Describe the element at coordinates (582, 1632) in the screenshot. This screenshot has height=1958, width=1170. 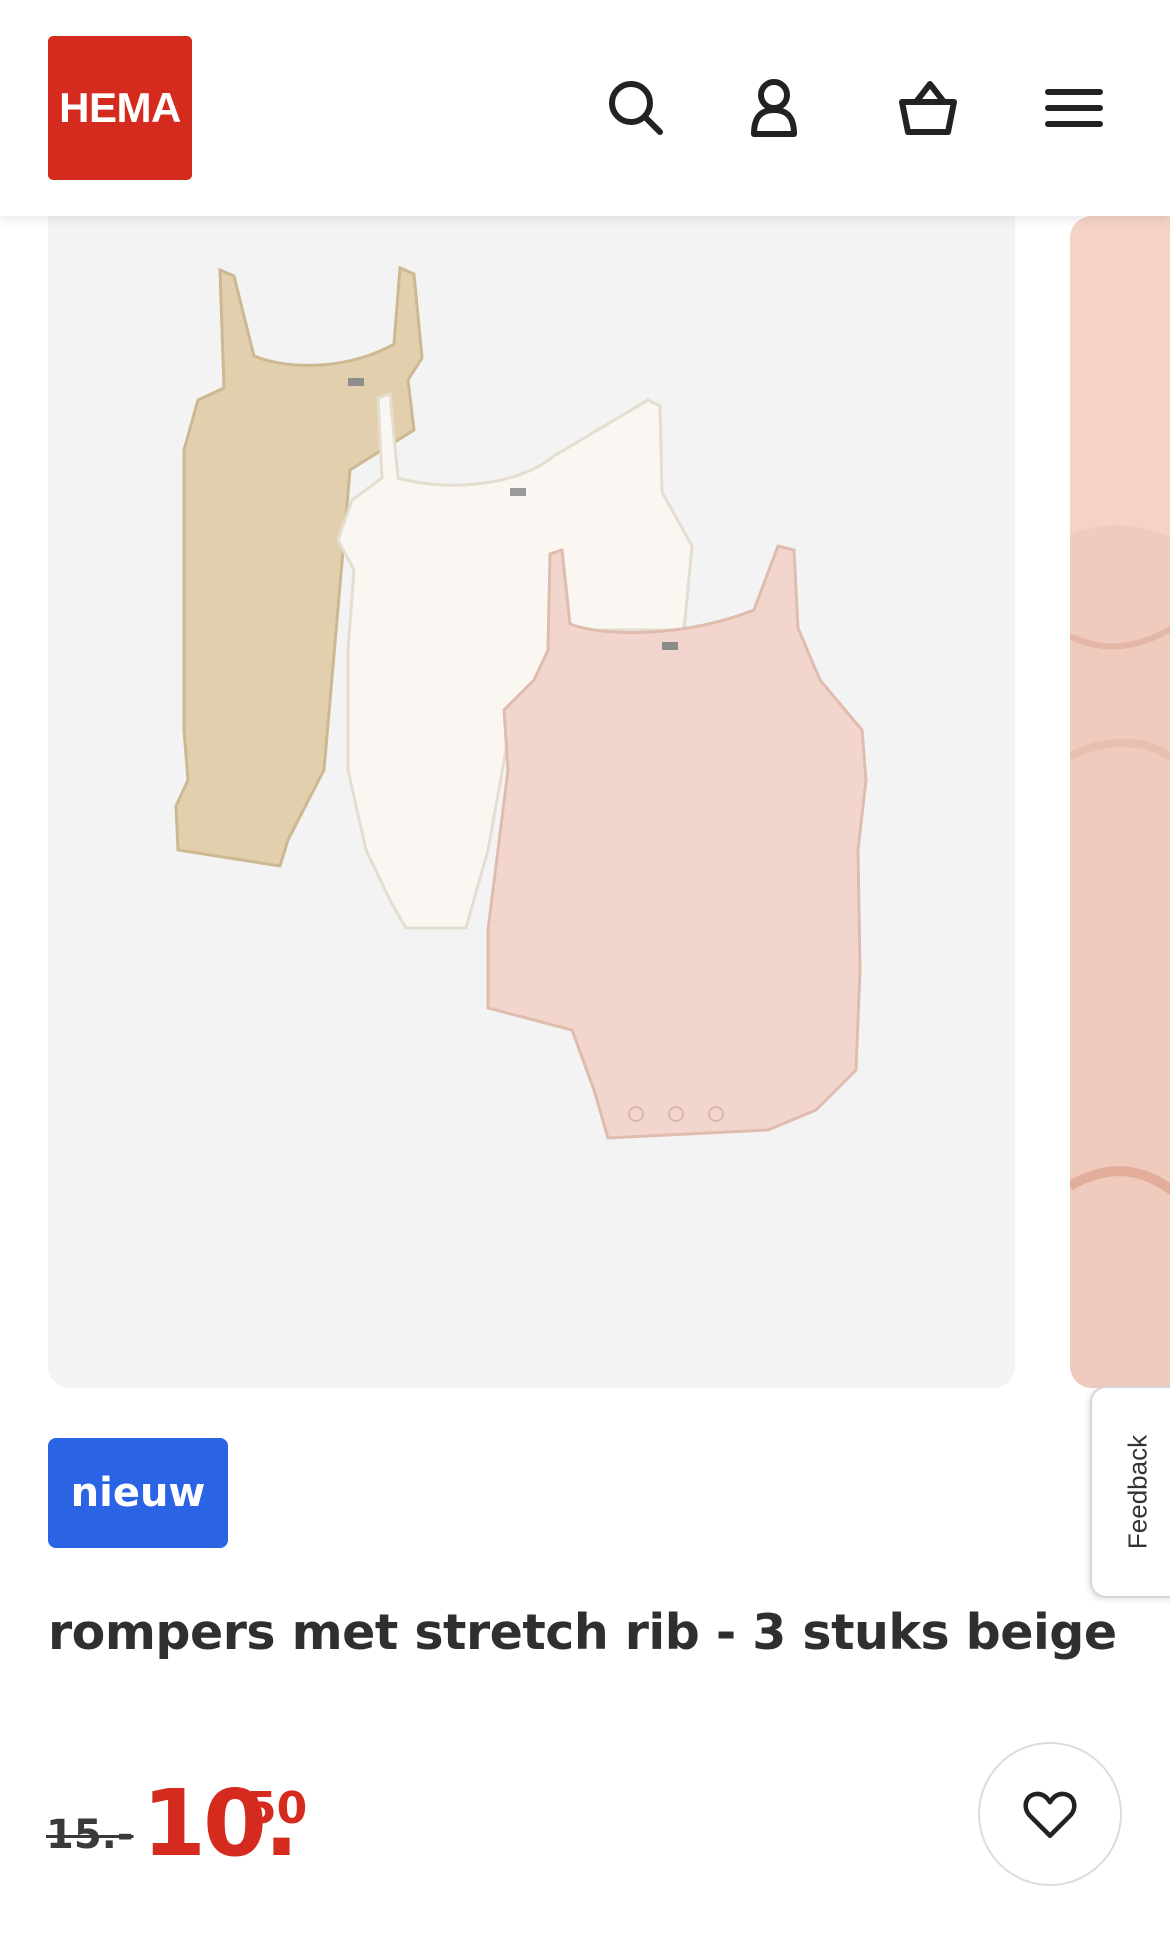
I see `product-title: rompers met stretch rib - 3 stuks beige` at that location.